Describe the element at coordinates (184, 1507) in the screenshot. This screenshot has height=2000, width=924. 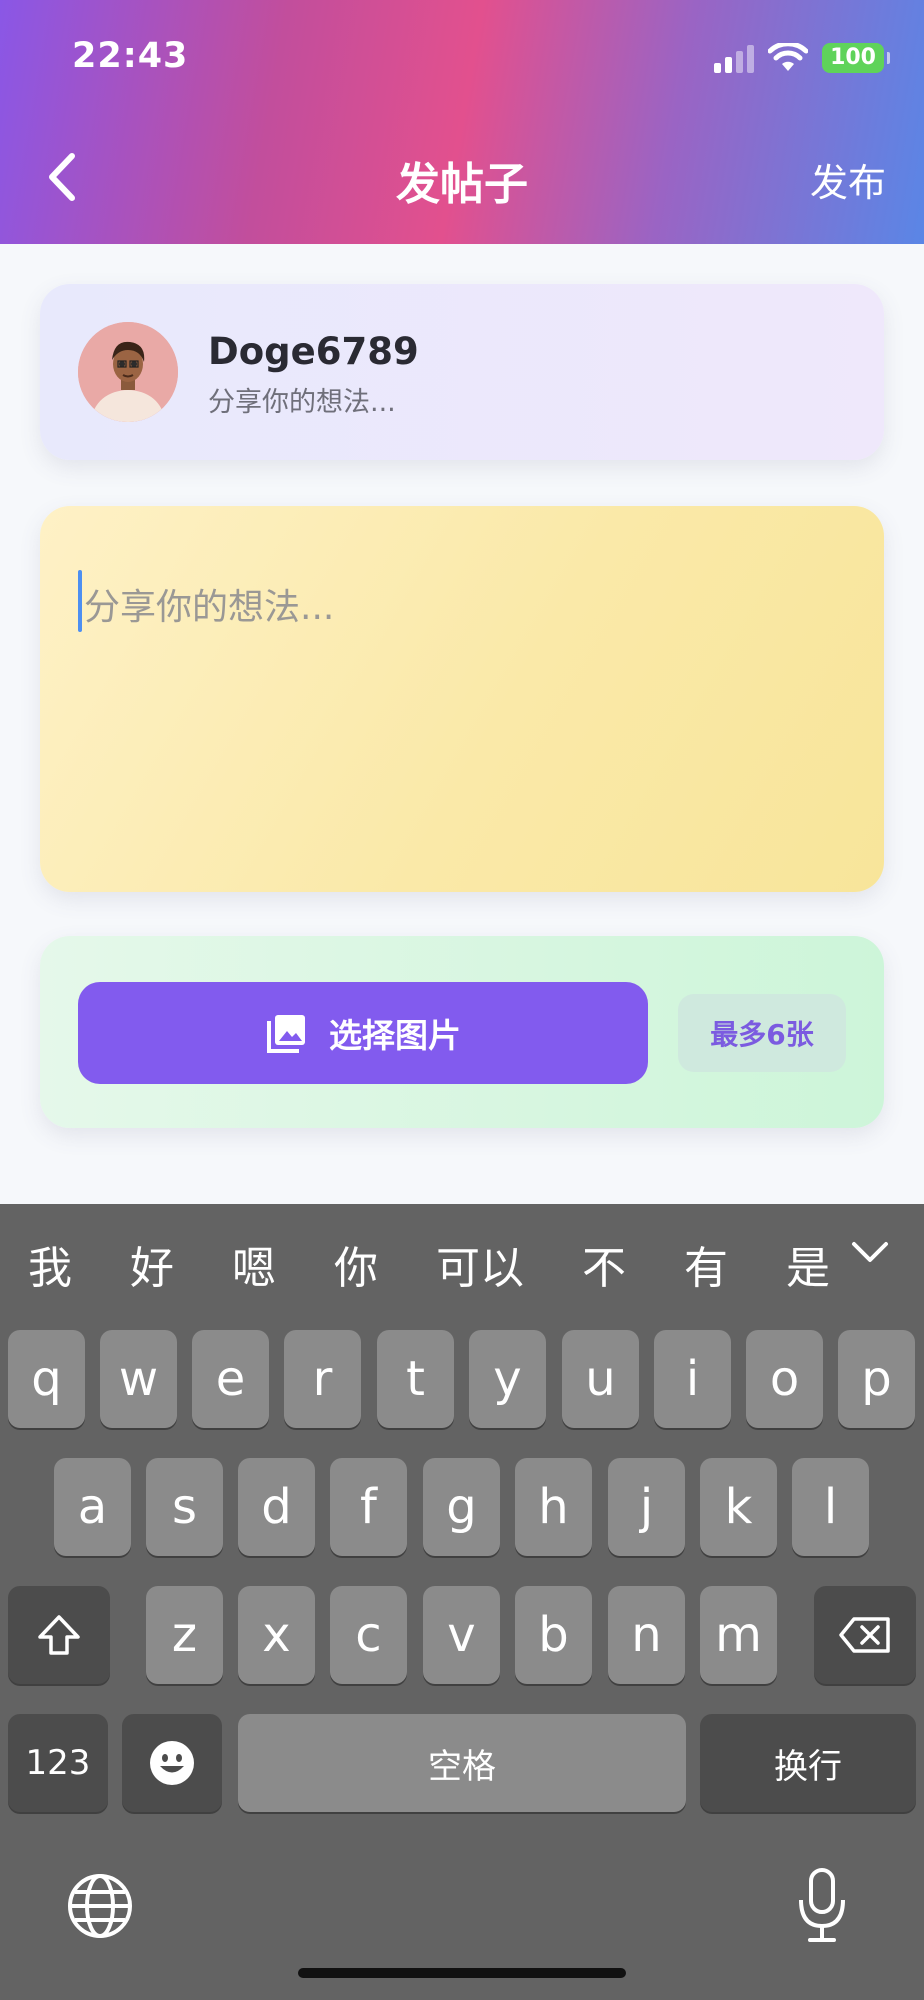
I see `key-s: s` at that location.